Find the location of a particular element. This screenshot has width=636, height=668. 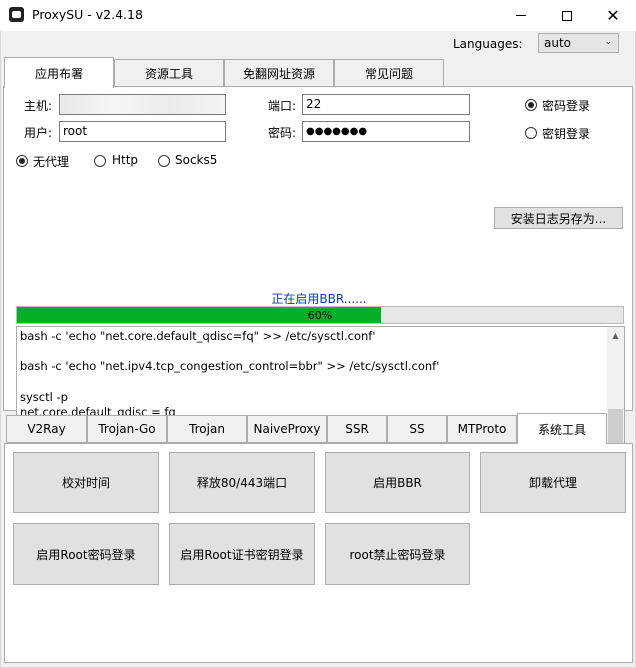

languages-label: Languages: is located at coordinates (488, 44).